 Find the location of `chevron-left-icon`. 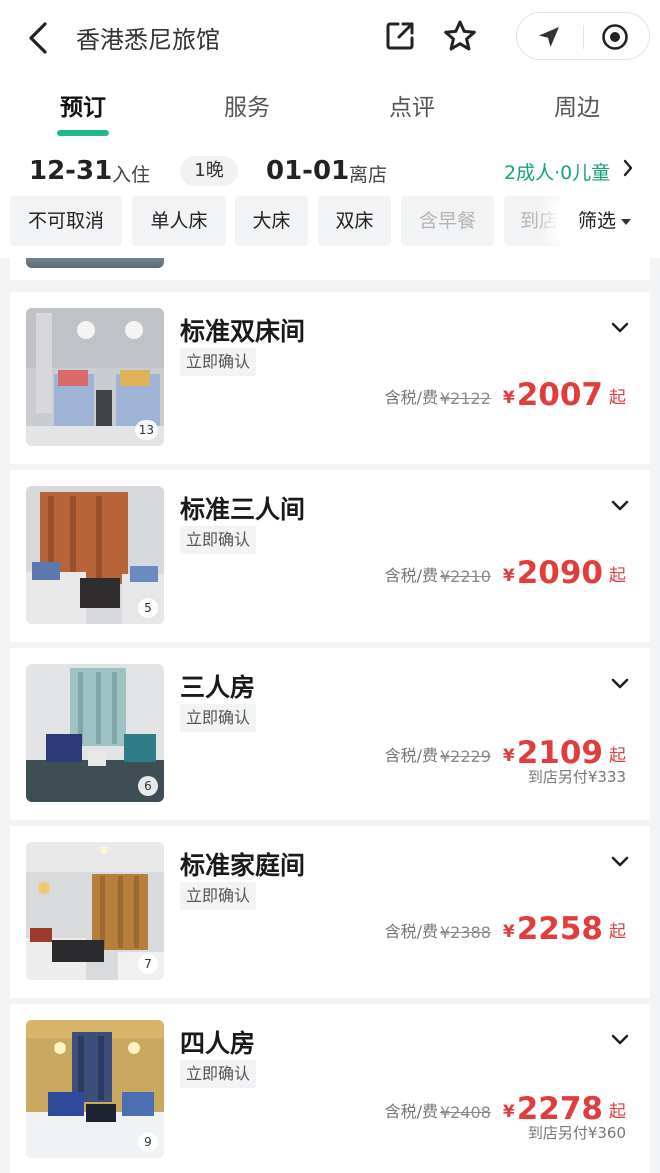

chevron-left-icon is located at coordinates (38, 38).